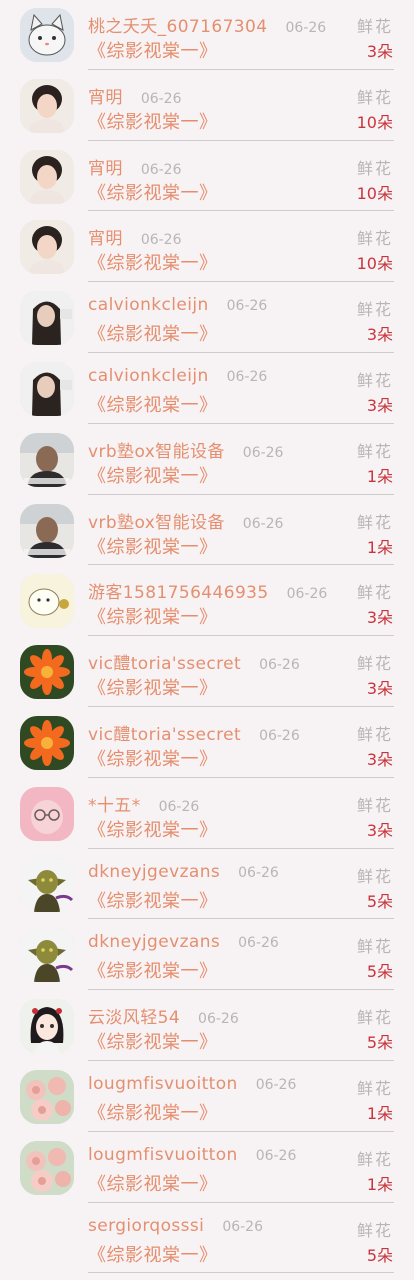  What do you see at coordinates (114, 803) in the screenshot?
I see `user-name: *十五*` at bounding box center [114, 803].